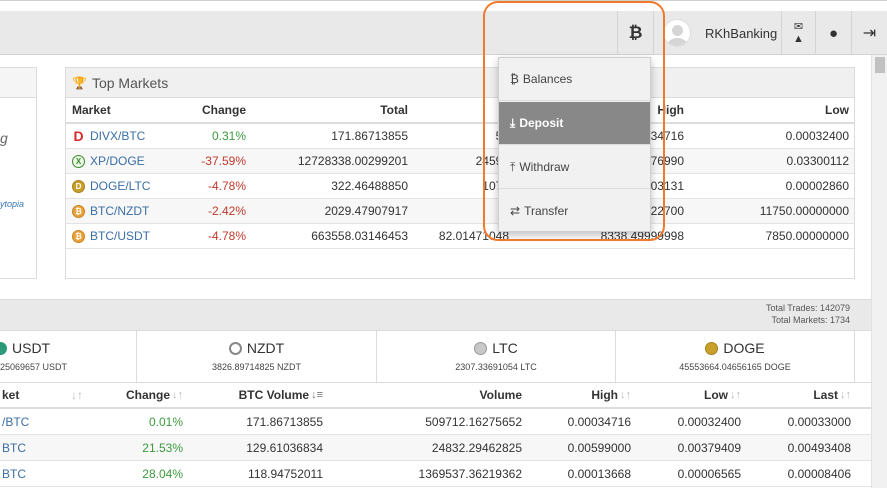 This screenshot has height=488, width=887. I want to click on market-link: /BTC, so click(15, 421).